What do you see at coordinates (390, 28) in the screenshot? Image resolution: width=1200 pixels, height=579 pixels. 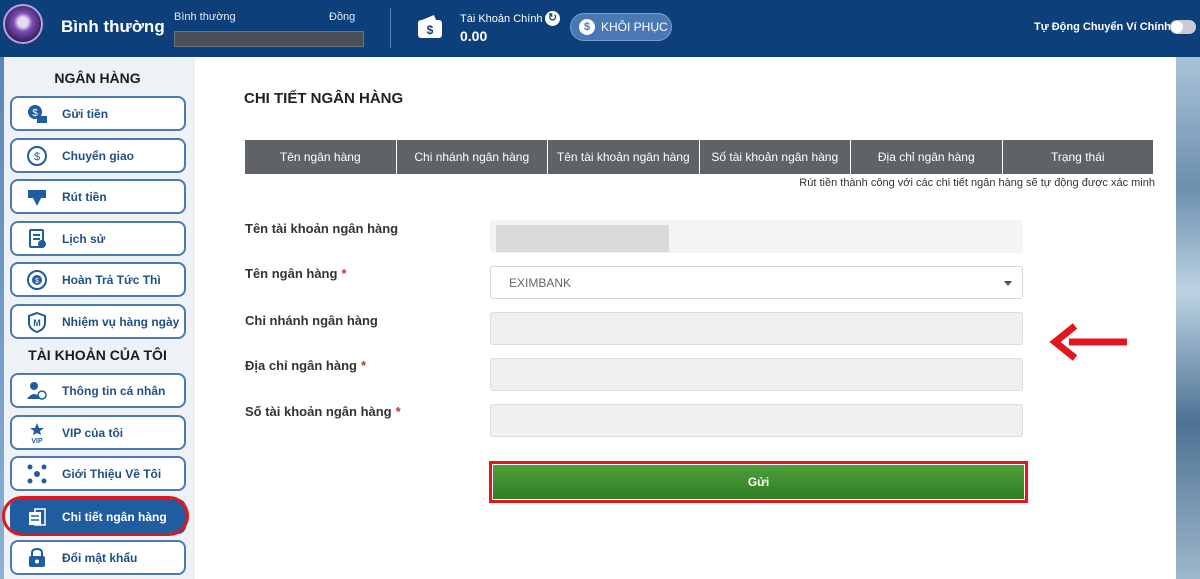 I see `header-divider` at bounding box center [390, 28].